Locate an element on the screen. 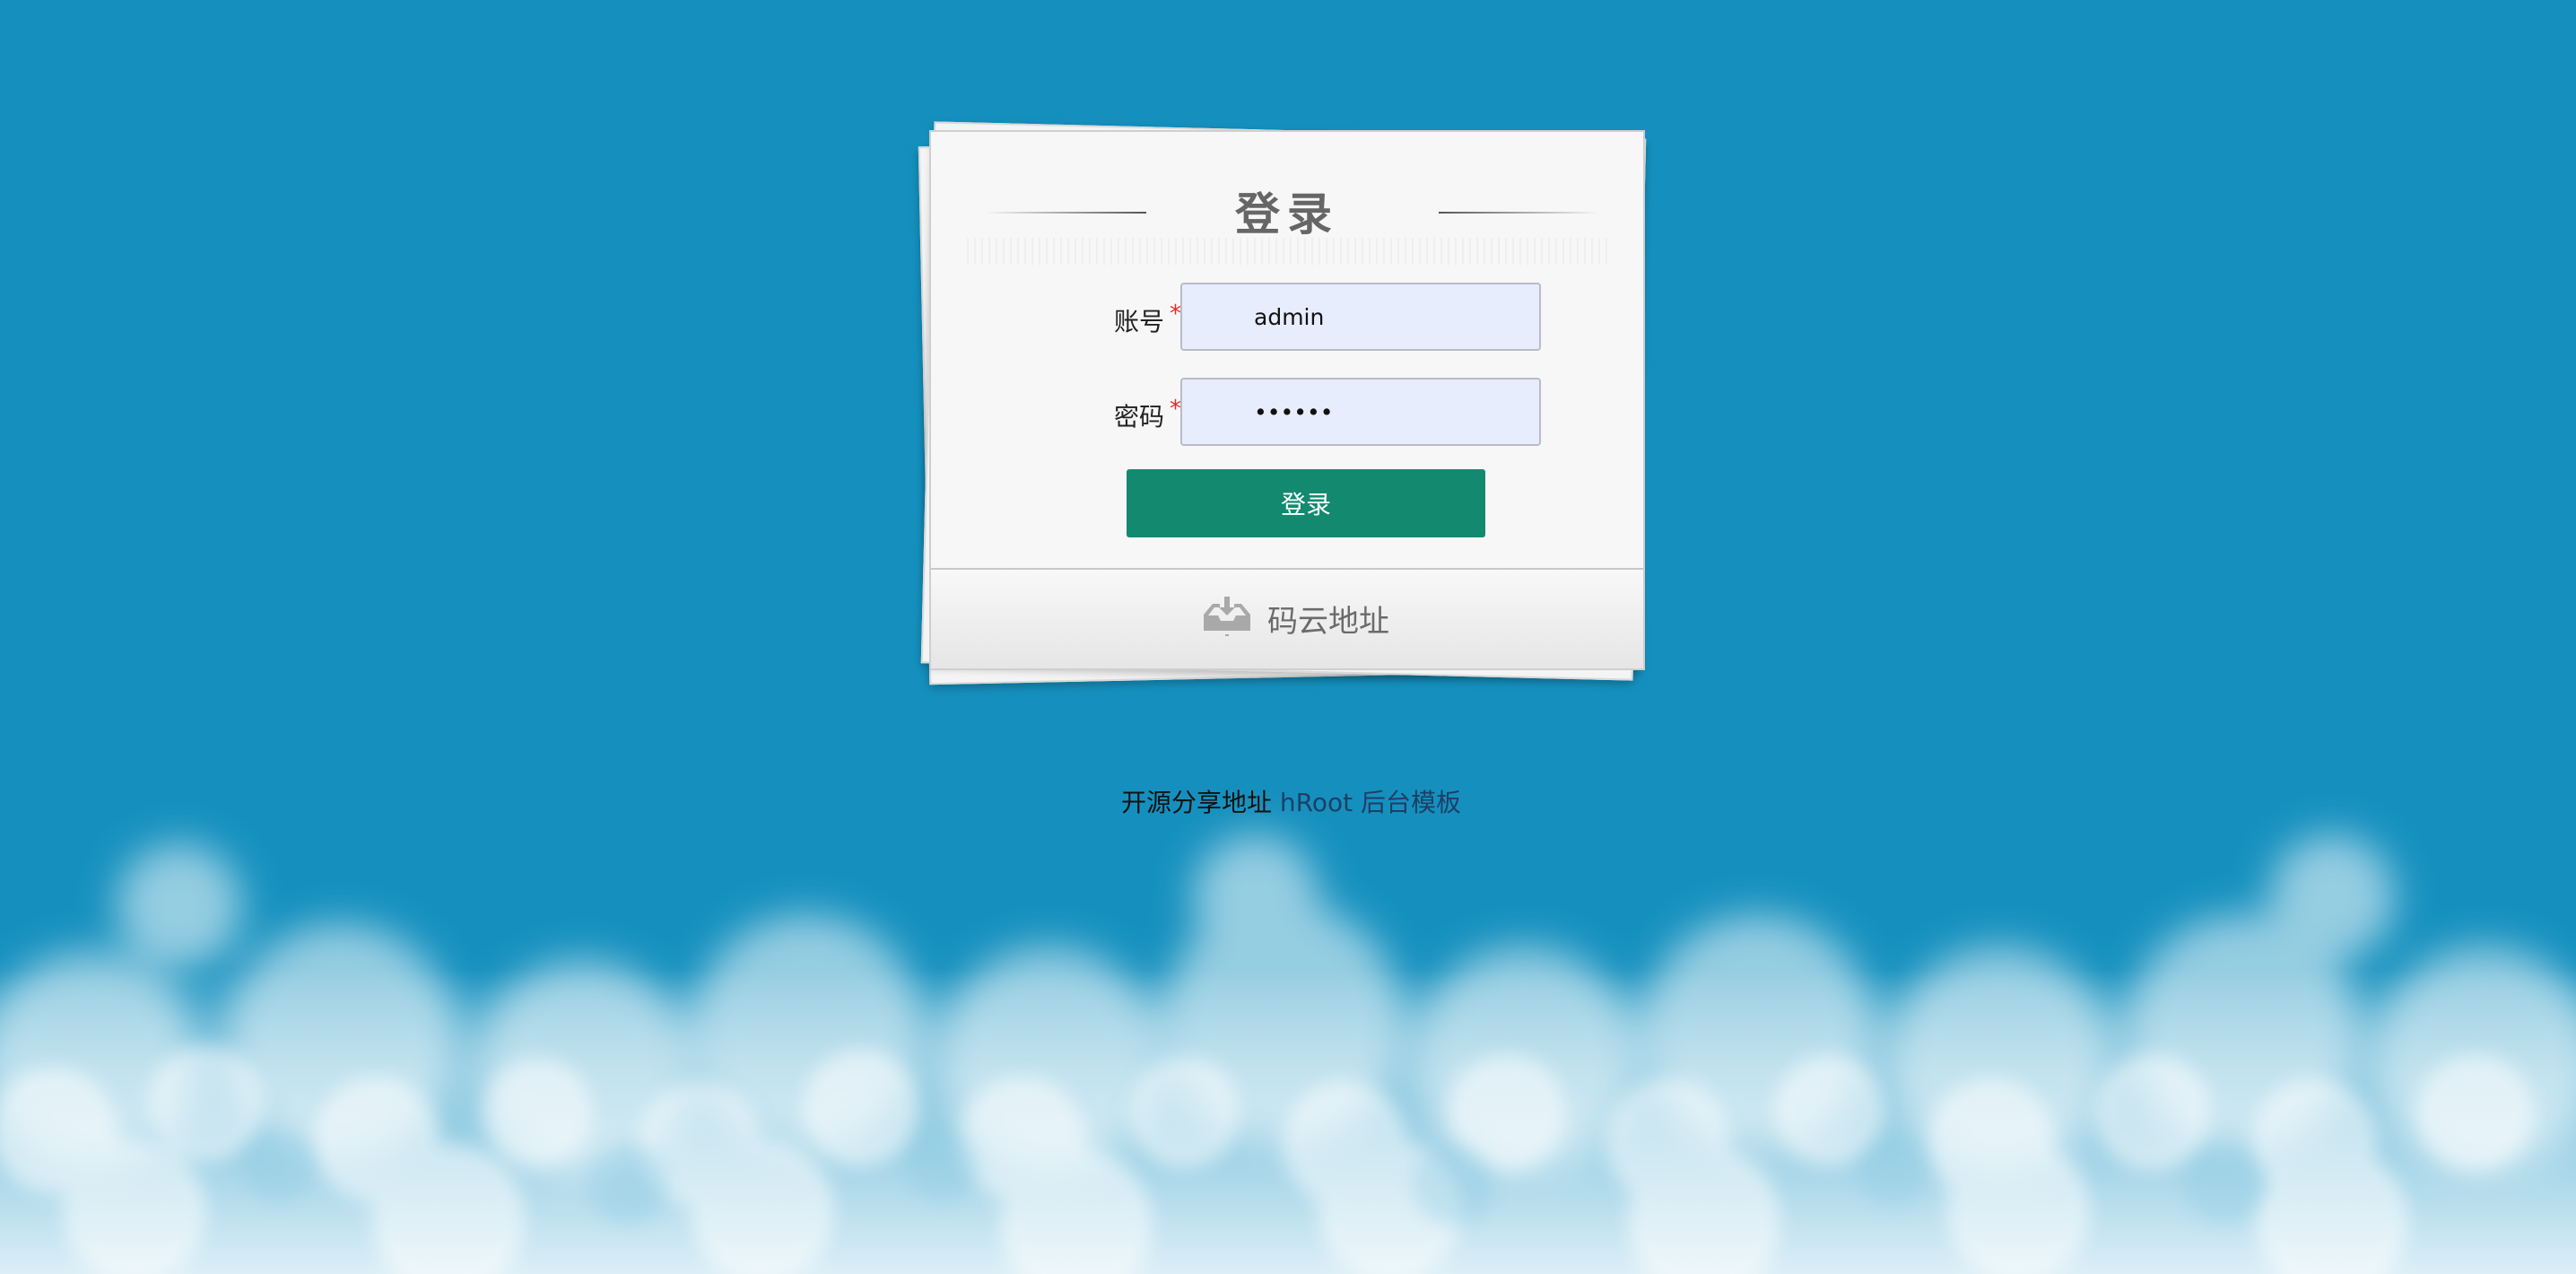  login-panel: 登录 账号 * 密码 * 登录 码云地址 is located at coordinates (1282, 399).